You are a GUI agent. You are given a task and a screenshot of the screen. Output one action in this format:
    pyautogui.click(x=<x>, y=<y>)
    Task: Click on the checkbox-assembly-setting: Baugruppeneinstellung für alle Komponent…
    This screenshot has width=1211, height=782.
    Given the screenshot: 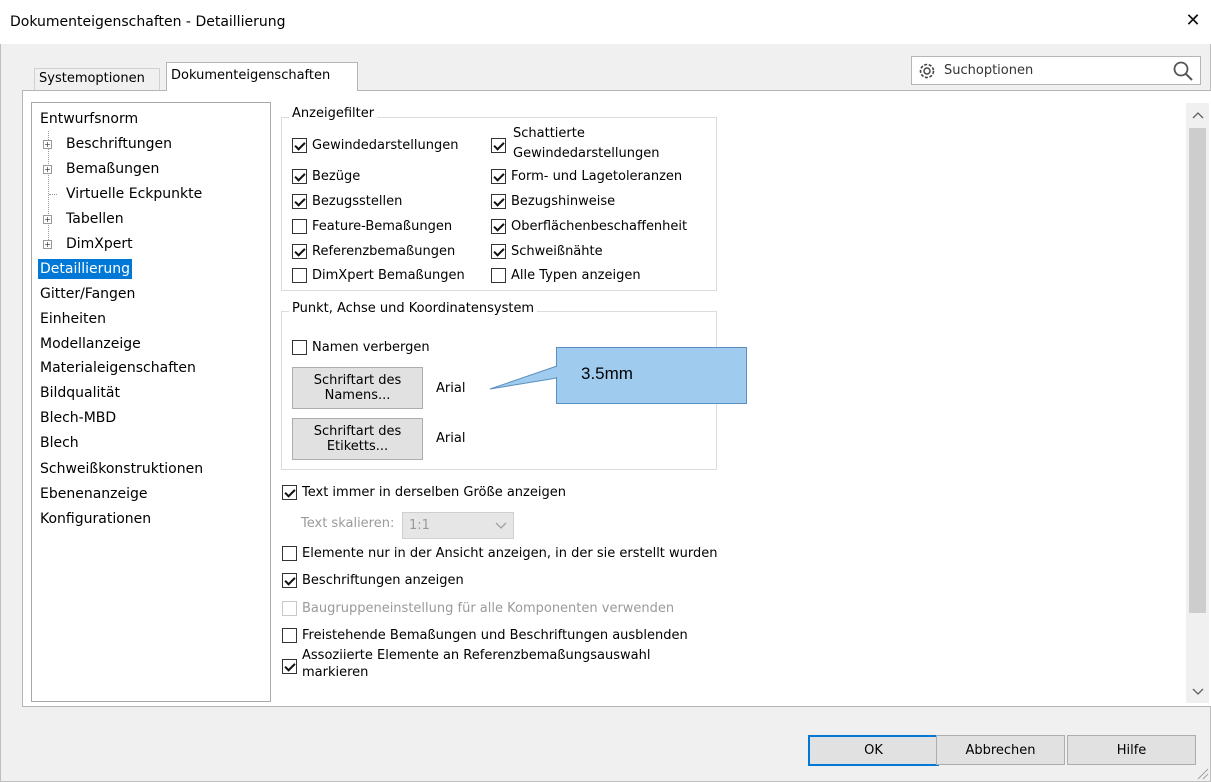 What is the action you would take?
    pyautogui.click(x=478, y=608)
    